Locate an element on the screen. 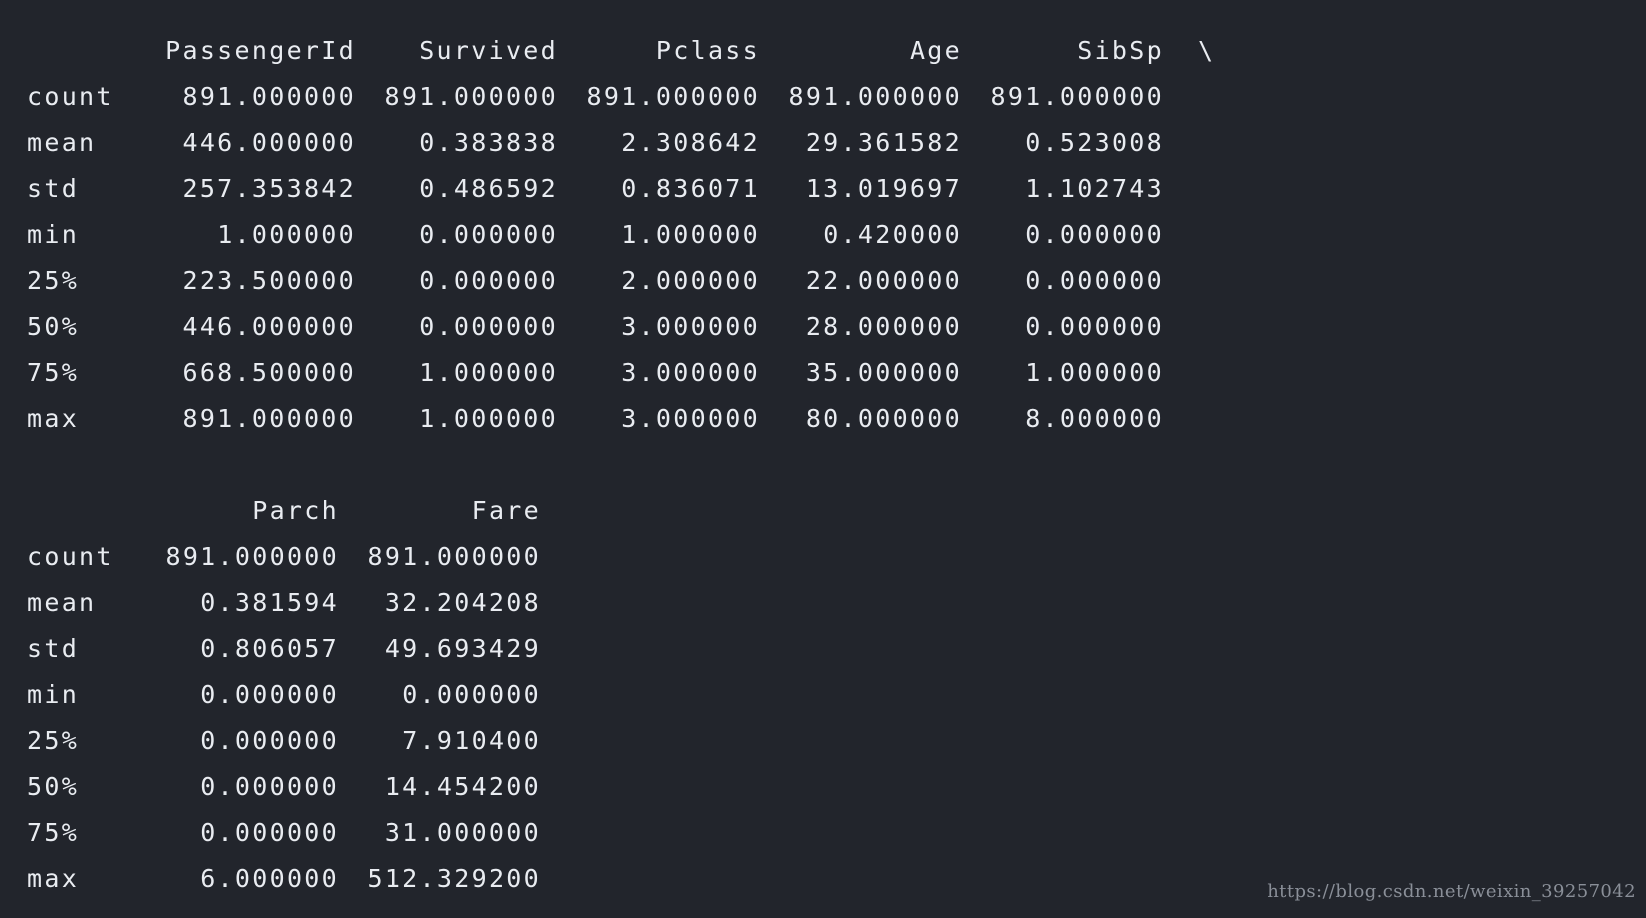 This screenshot has height=918, width=1646. column-header-sibsp: SibSp is located at coordinates (1120, 50).